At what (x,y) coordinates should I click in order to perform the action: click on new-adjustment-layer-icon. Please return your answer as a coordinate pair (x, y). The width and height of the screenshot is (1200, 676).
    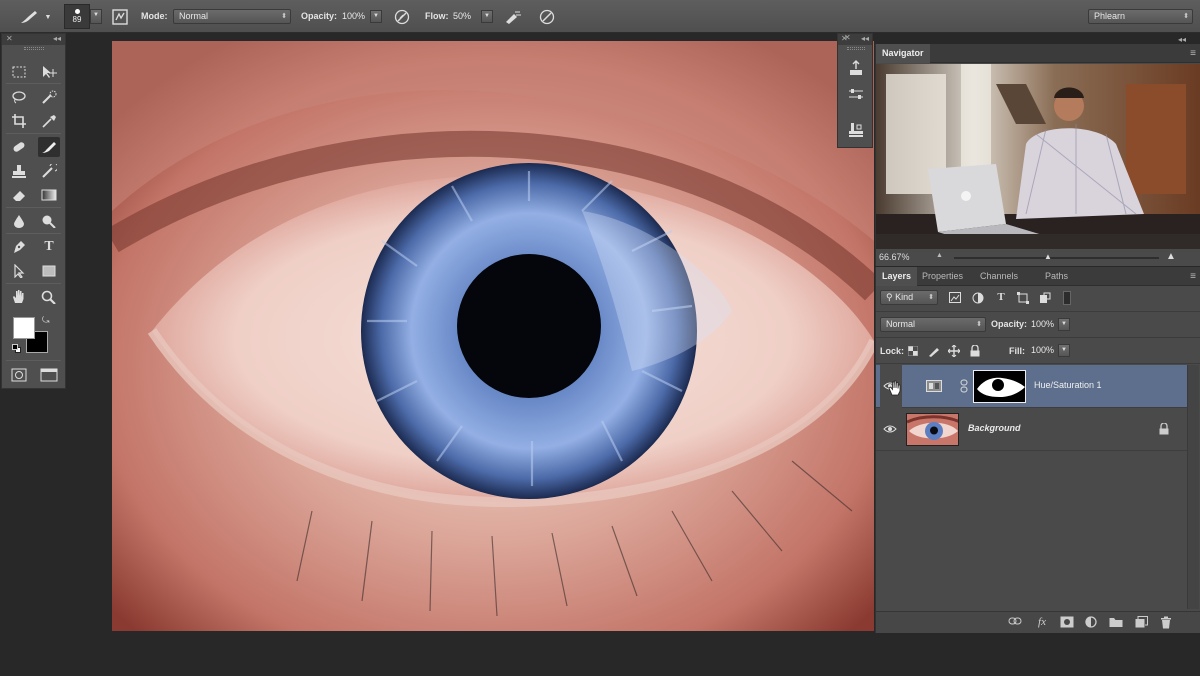
    Looking at the image, I should click on (1091, 623).